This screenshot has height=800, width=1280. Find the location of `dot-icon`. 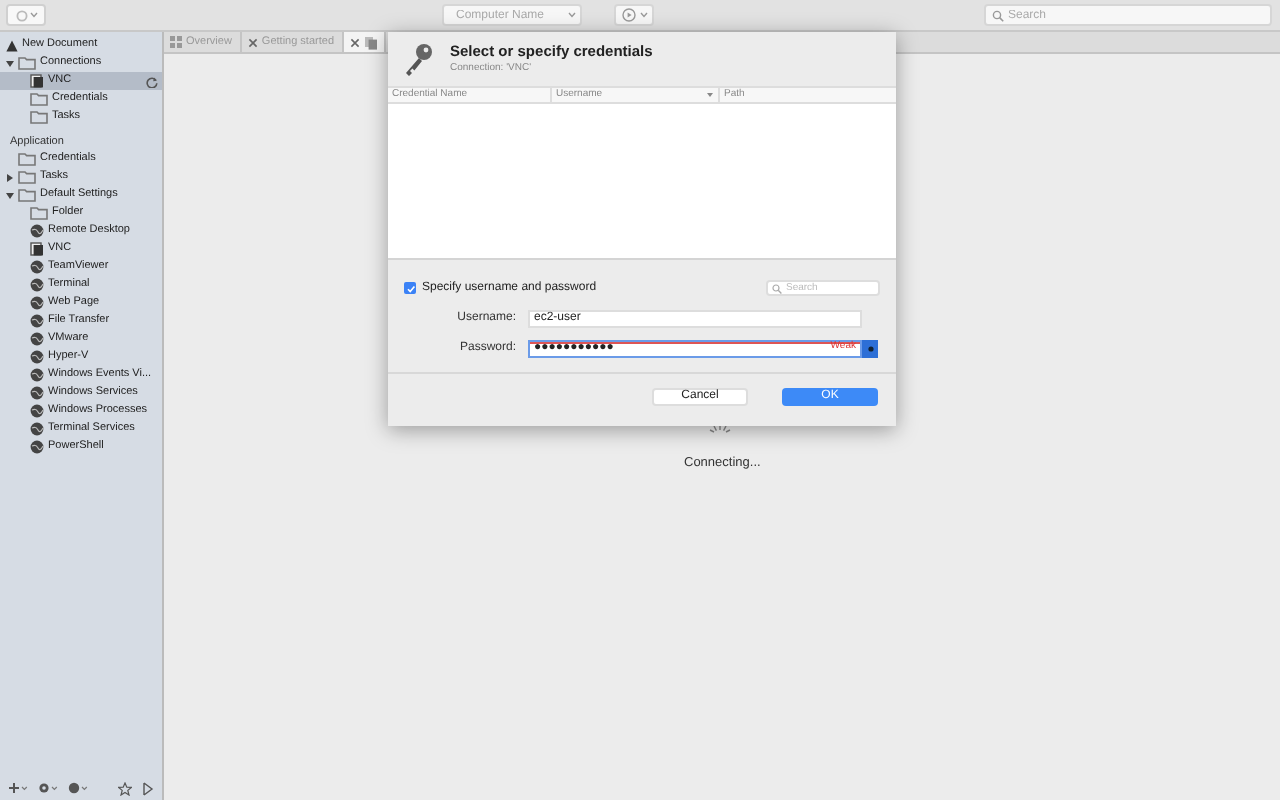

dot-icon is located at coordinates (870, 348).